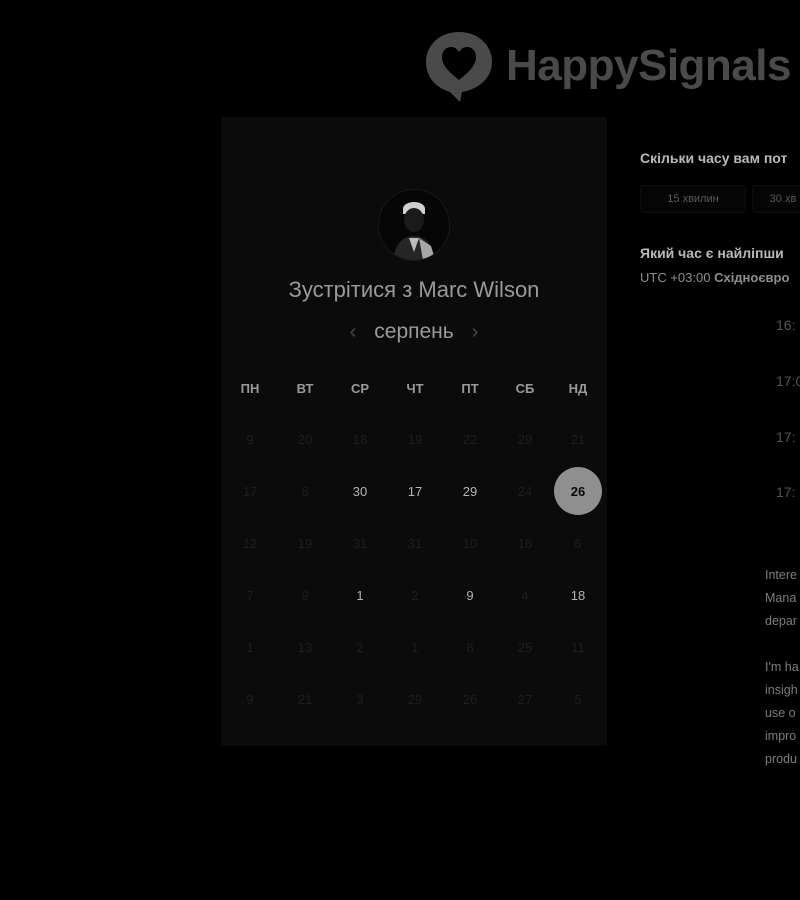 This screenshot has width=800, height=900. What do you see at coordinates (470, 388) in the screenshot?
I see `weekday-label: ПТ` at bounding box center [470, 388].